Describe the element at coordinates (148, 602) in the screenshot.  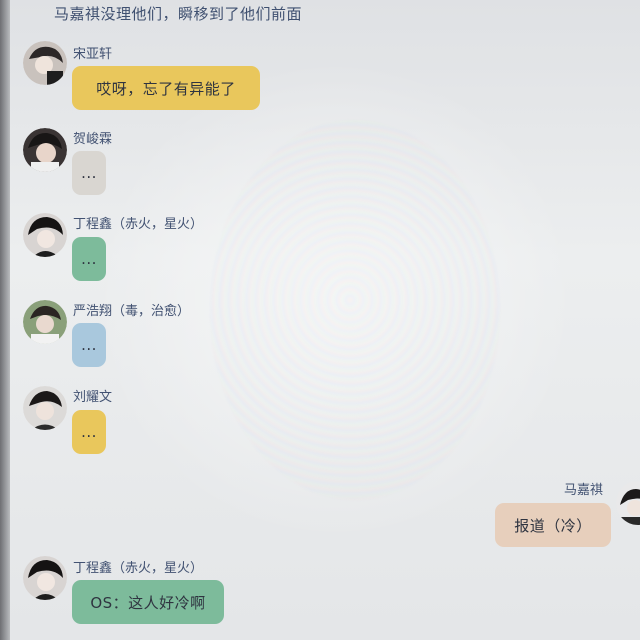
I see `message-bubble: OS：这人好冷啊` at that location.